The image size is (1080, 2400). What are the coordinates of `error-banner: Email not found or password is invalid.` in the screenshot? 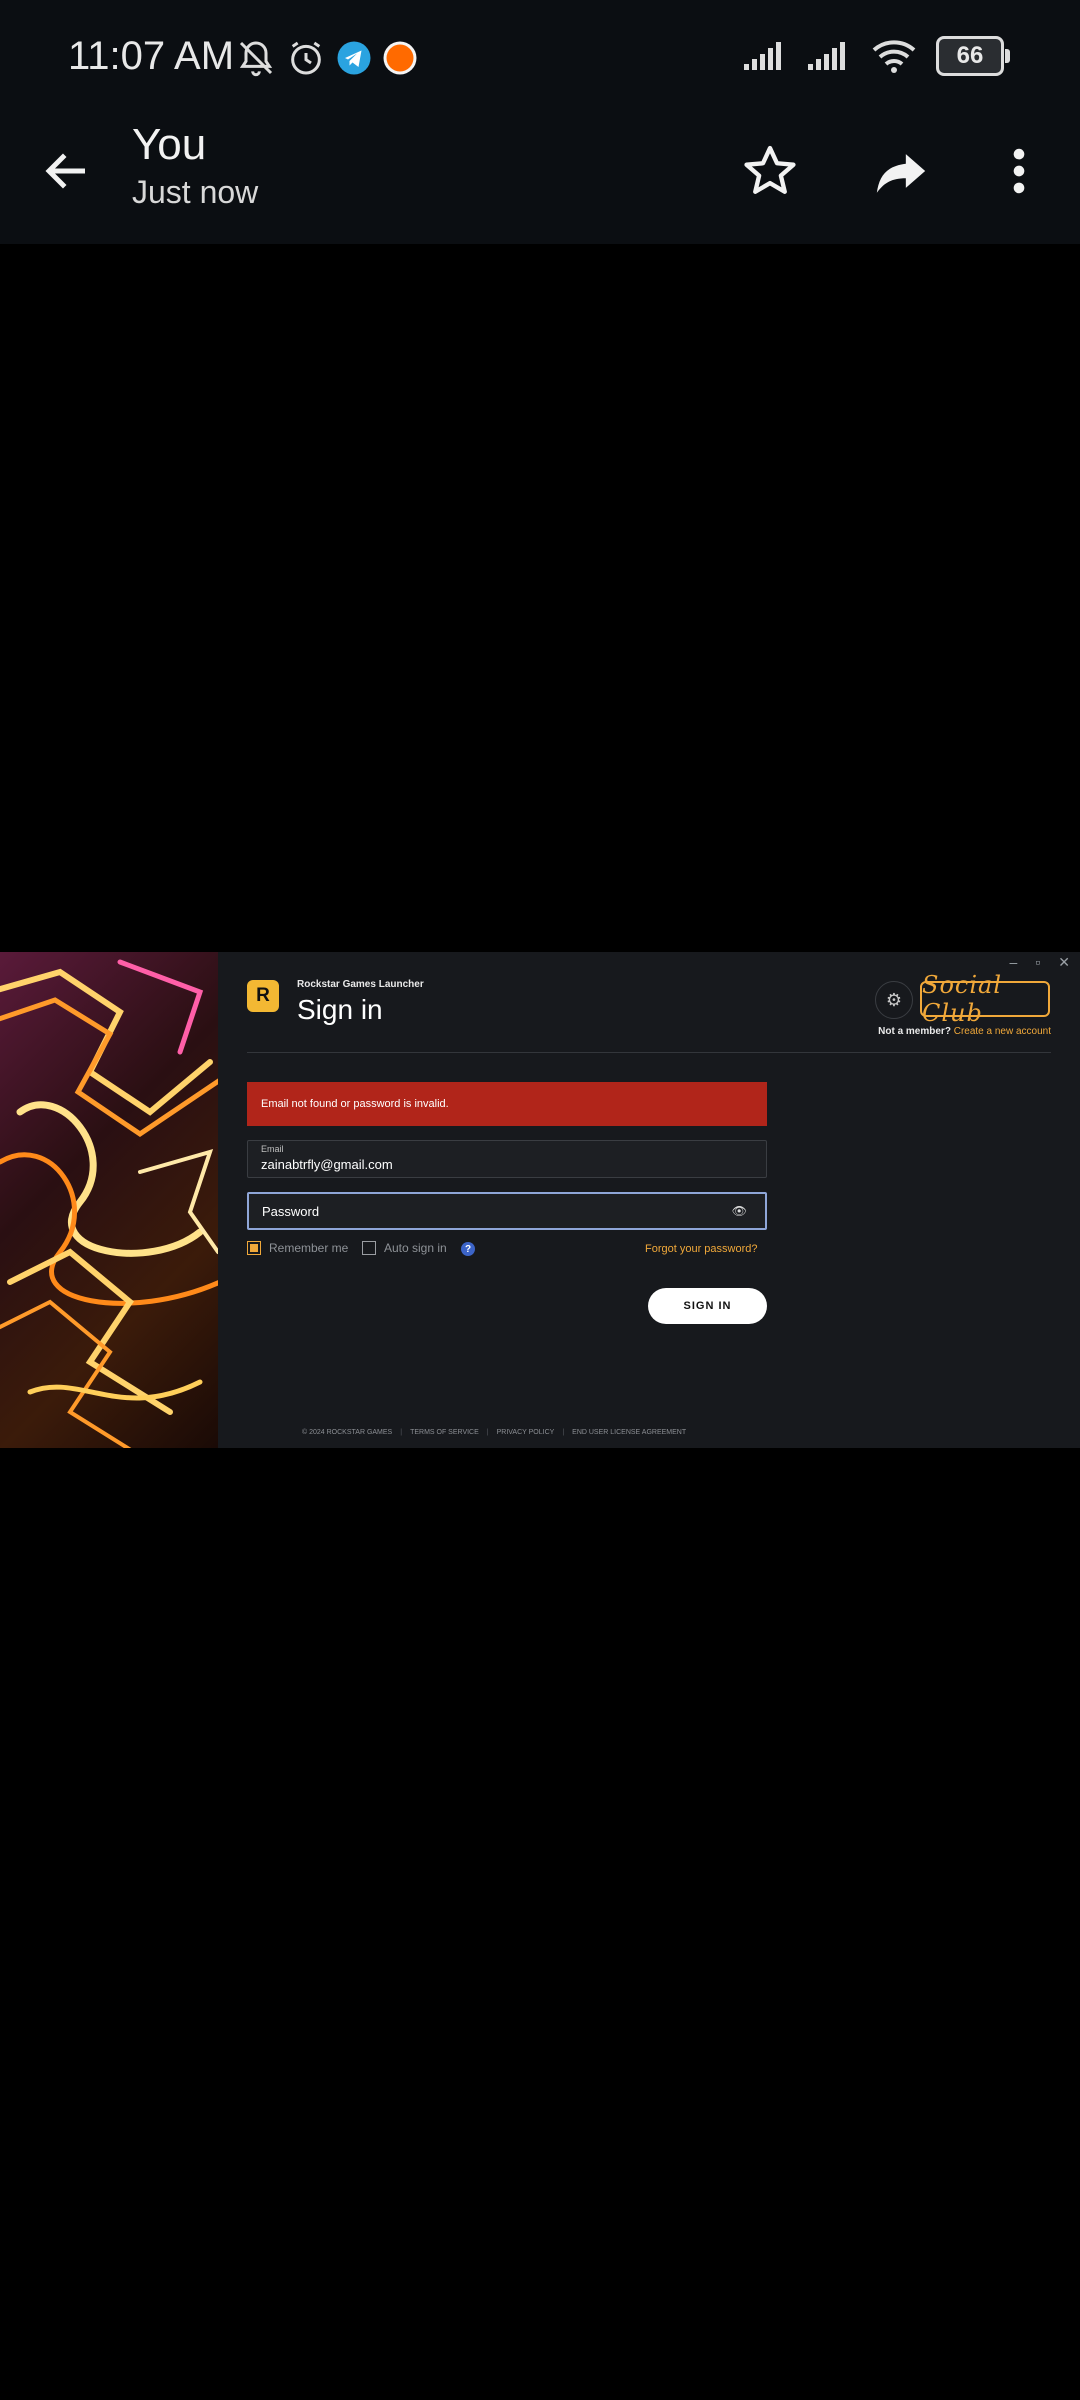 It's located at (507, 1104).